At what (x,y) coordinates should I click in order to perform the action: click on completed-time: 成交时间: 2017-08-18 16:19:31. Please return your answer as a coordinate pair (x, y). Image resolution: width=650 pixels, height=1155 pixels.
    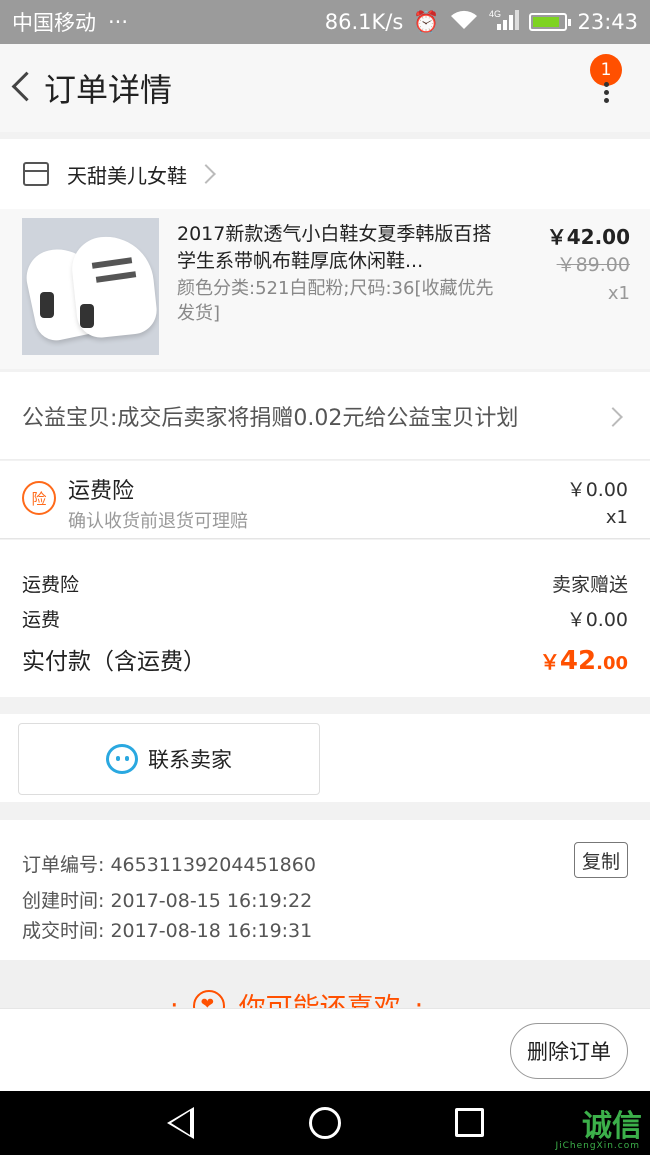
    Looking at the image, I should click on (167, 931).